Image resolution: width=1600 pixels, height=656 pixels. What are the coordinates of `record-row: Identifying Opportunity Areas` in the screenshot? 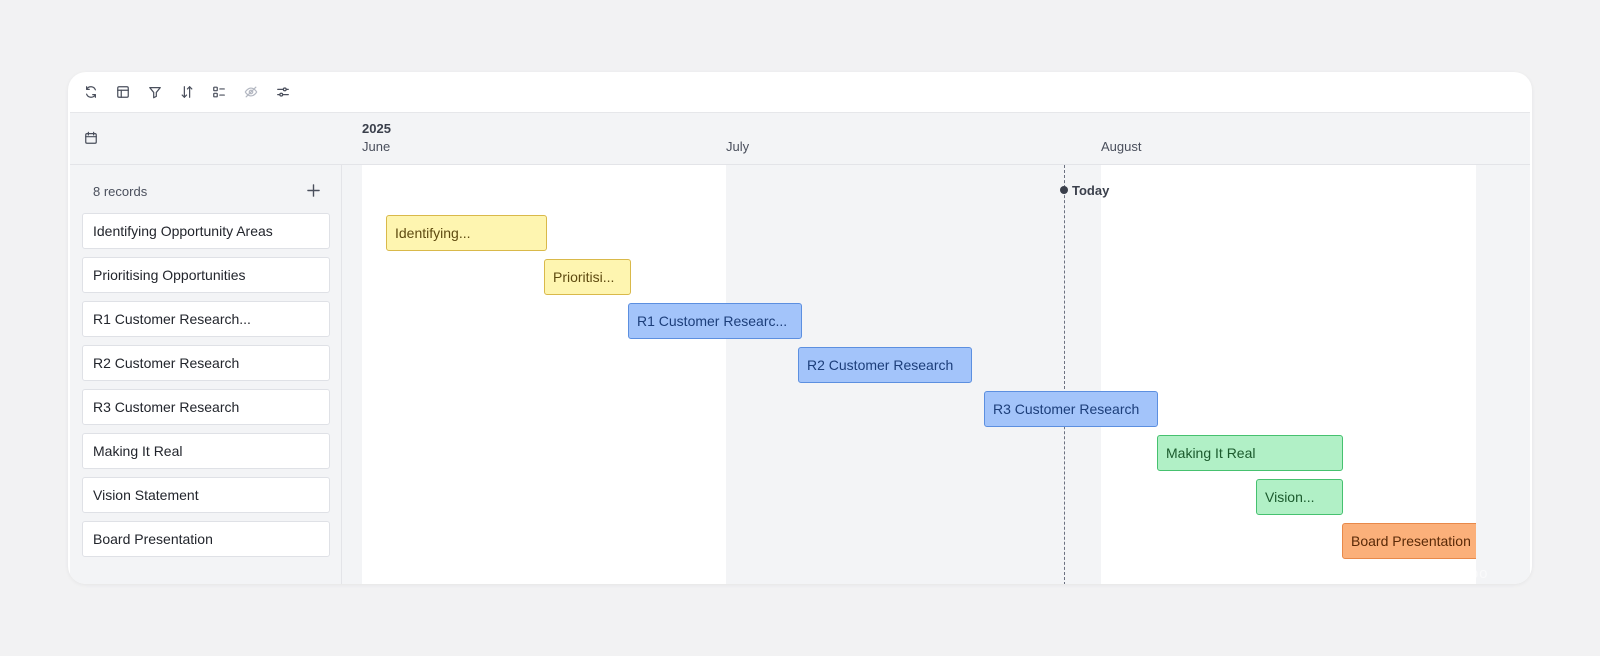 It's located at (206, 231).